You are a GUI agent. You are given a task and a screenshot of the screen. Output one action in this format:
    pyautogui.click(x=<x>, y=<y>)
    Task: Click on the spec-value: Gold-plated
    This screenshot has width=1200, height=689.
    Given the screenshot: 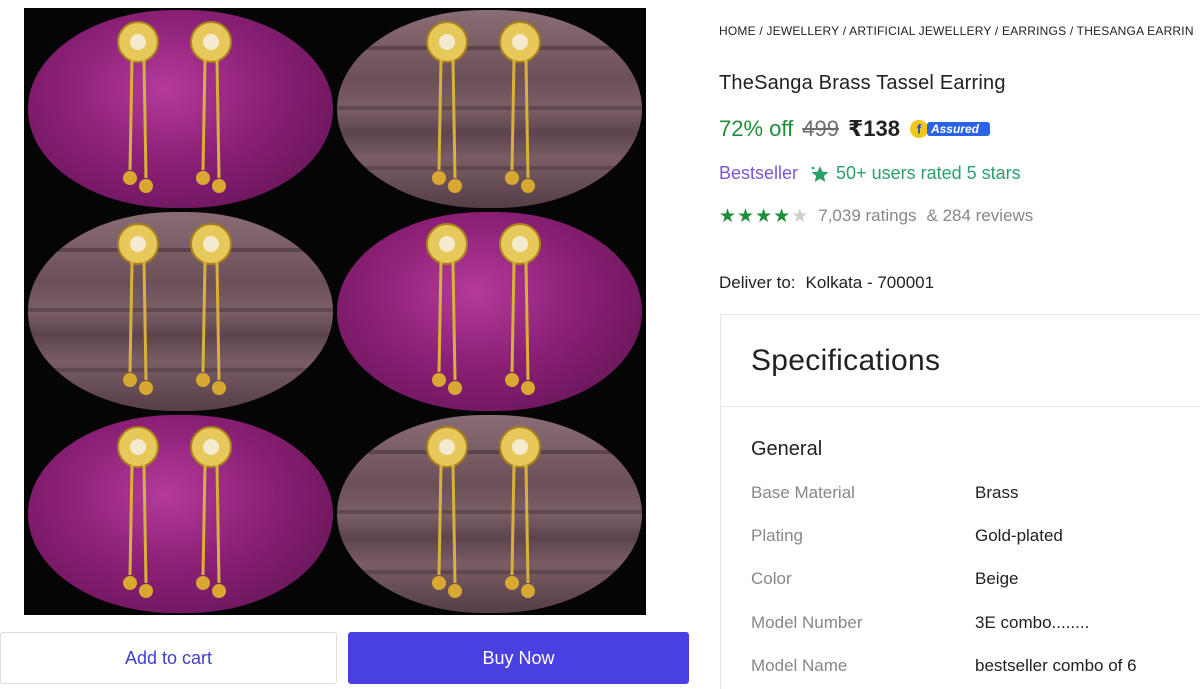 What is the action you would take?
    pyautogui.click(x=1019, y=535)
    